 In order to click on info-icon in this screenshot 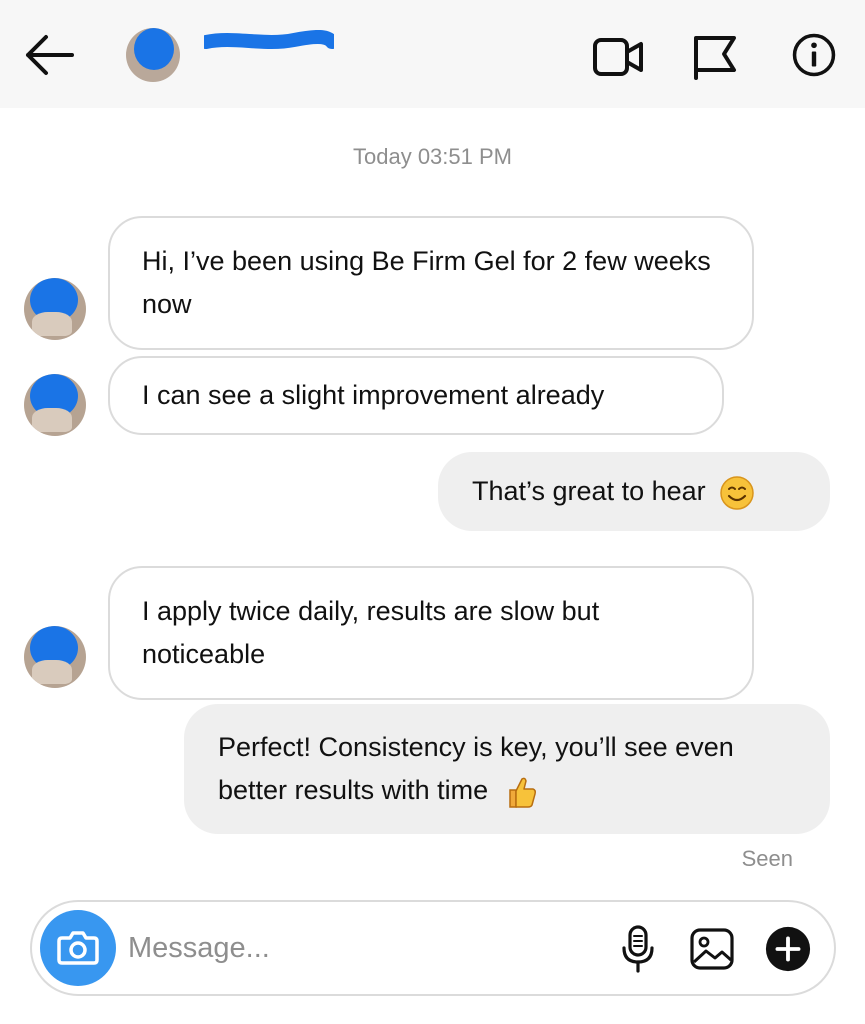, I will do `click(814, 55)`.